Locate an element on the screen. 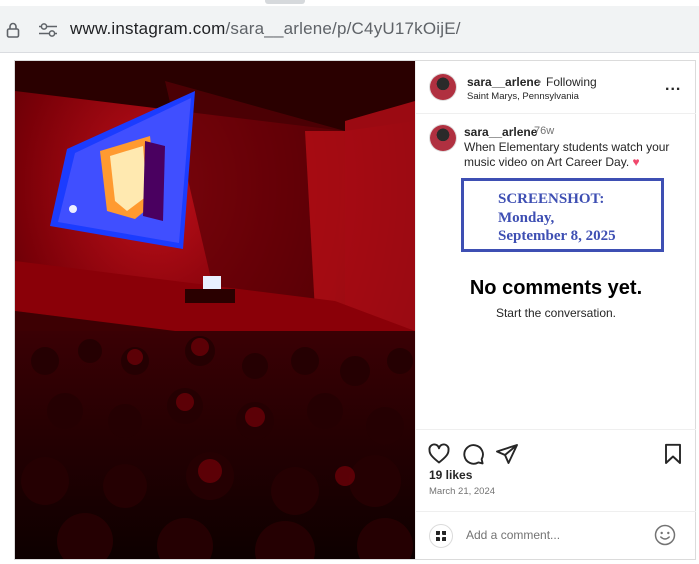 This screenshot has height=564, width=699. caption-username: sara__arlene is located at coordinates (500, 132).